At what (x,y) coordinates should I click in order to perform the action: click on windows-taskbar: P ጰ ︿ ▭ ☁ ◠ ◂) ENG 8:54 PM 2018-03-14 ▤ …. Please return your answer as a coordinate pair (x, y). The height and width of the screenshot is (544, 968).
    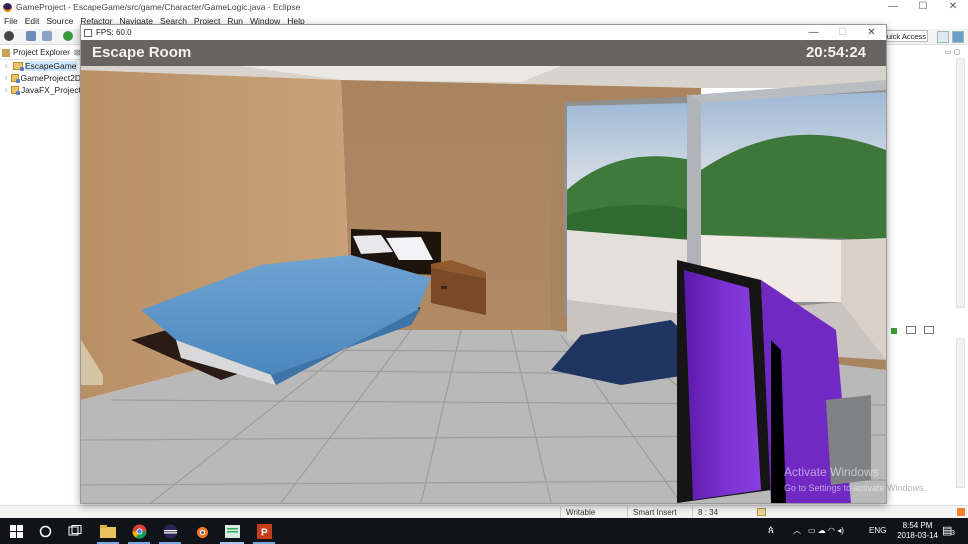
    Looking at the image, I should click on (484, 531).